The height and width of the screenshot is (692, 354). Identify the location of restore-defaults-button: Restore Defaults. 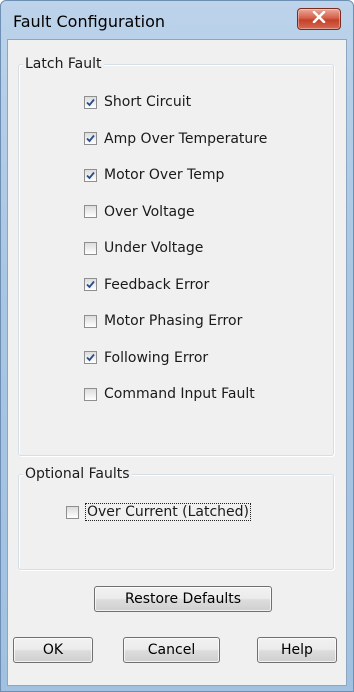
(183, 599).